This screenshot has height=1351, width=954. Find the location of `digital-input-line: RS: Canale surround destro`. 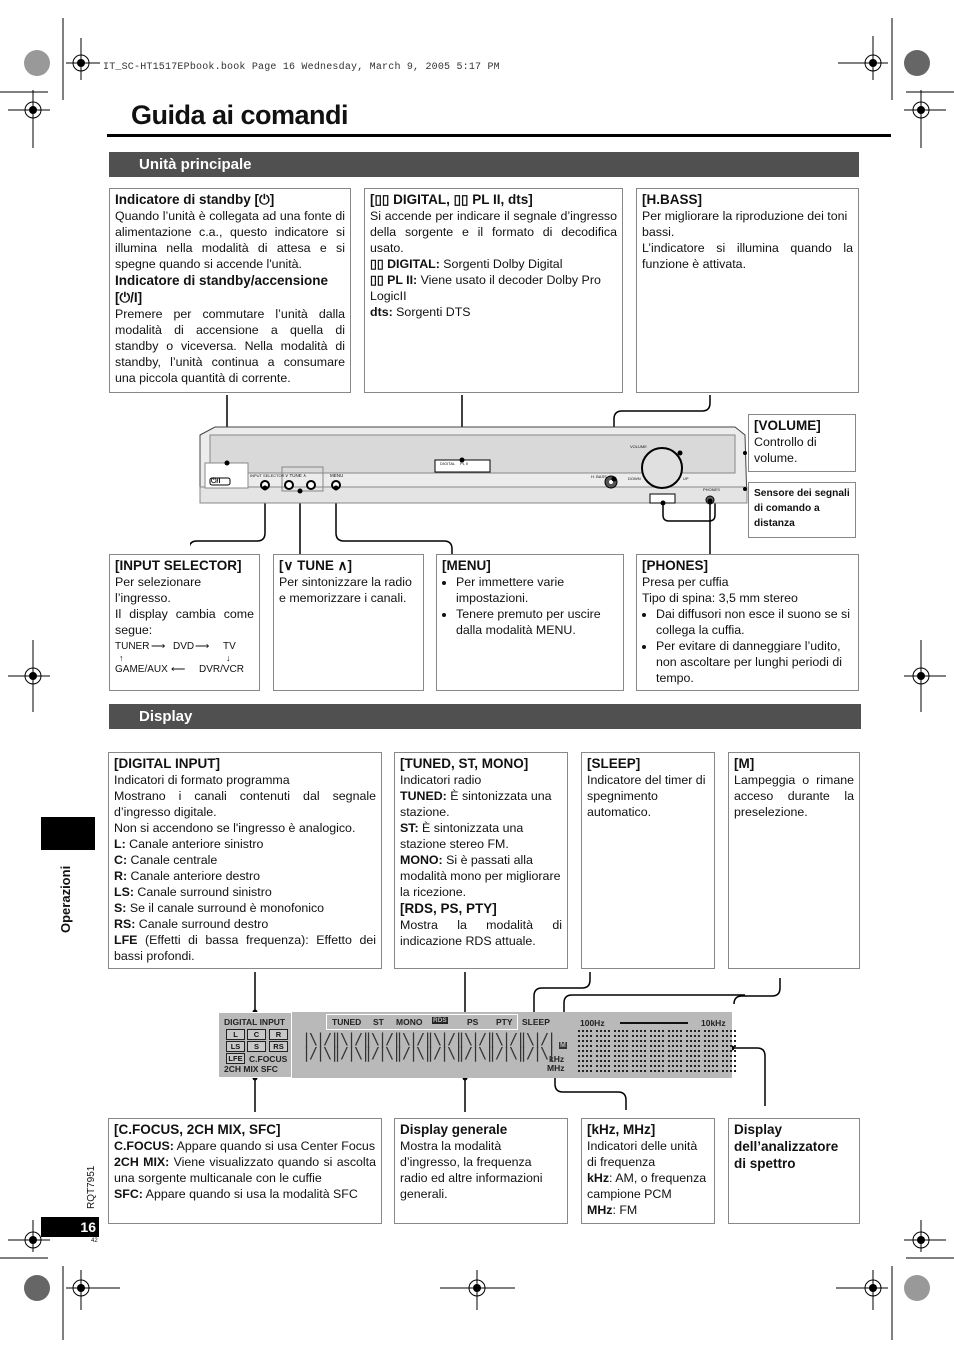

digital-input-line: RS: Canale surround destro is located at coordinates (191, 924).